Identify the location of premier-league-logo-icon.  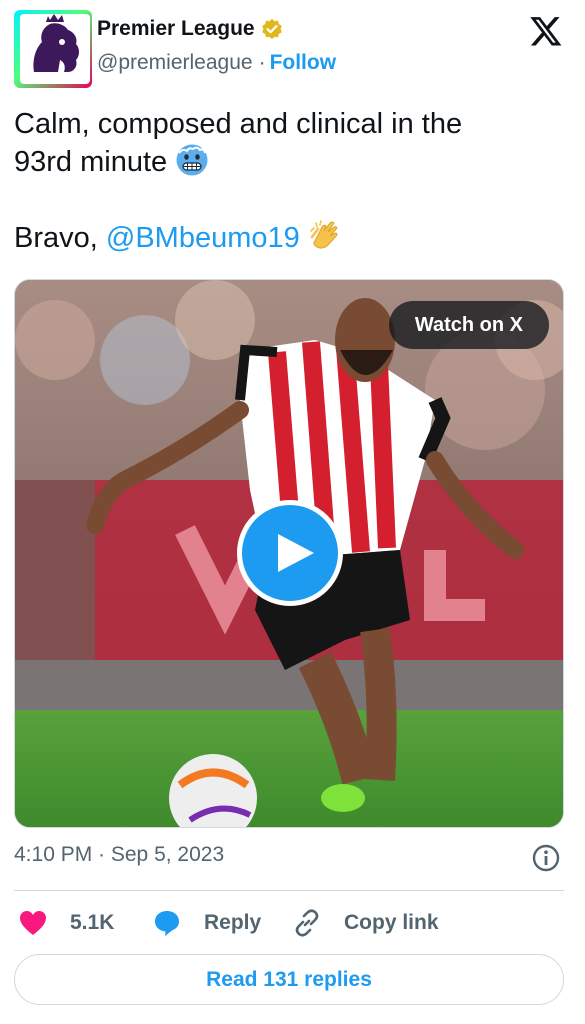
(55, 49).